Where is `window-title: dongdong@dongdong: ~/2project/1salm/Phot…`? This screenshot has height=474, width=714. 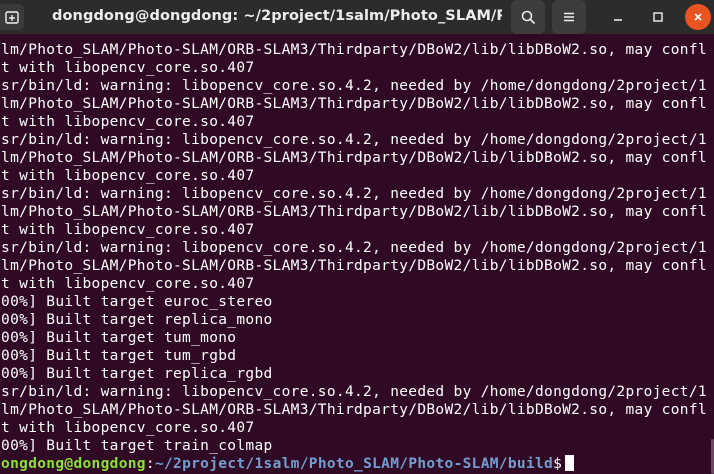 window-title: dongdong@dongdong: ~/2project/1salm/Phot… is located at coordinates (277, 16).